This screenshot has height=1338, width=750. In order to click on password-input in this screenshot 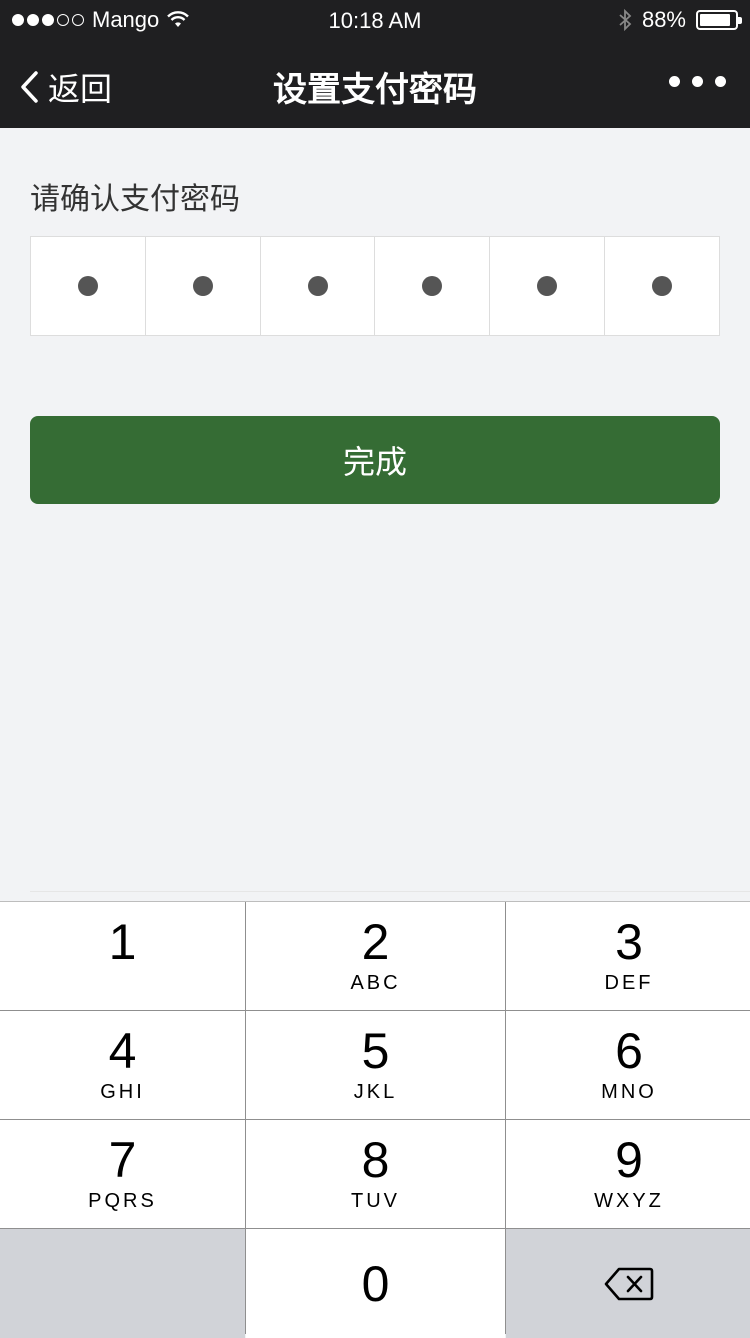, I will do `click(375, 286)`.